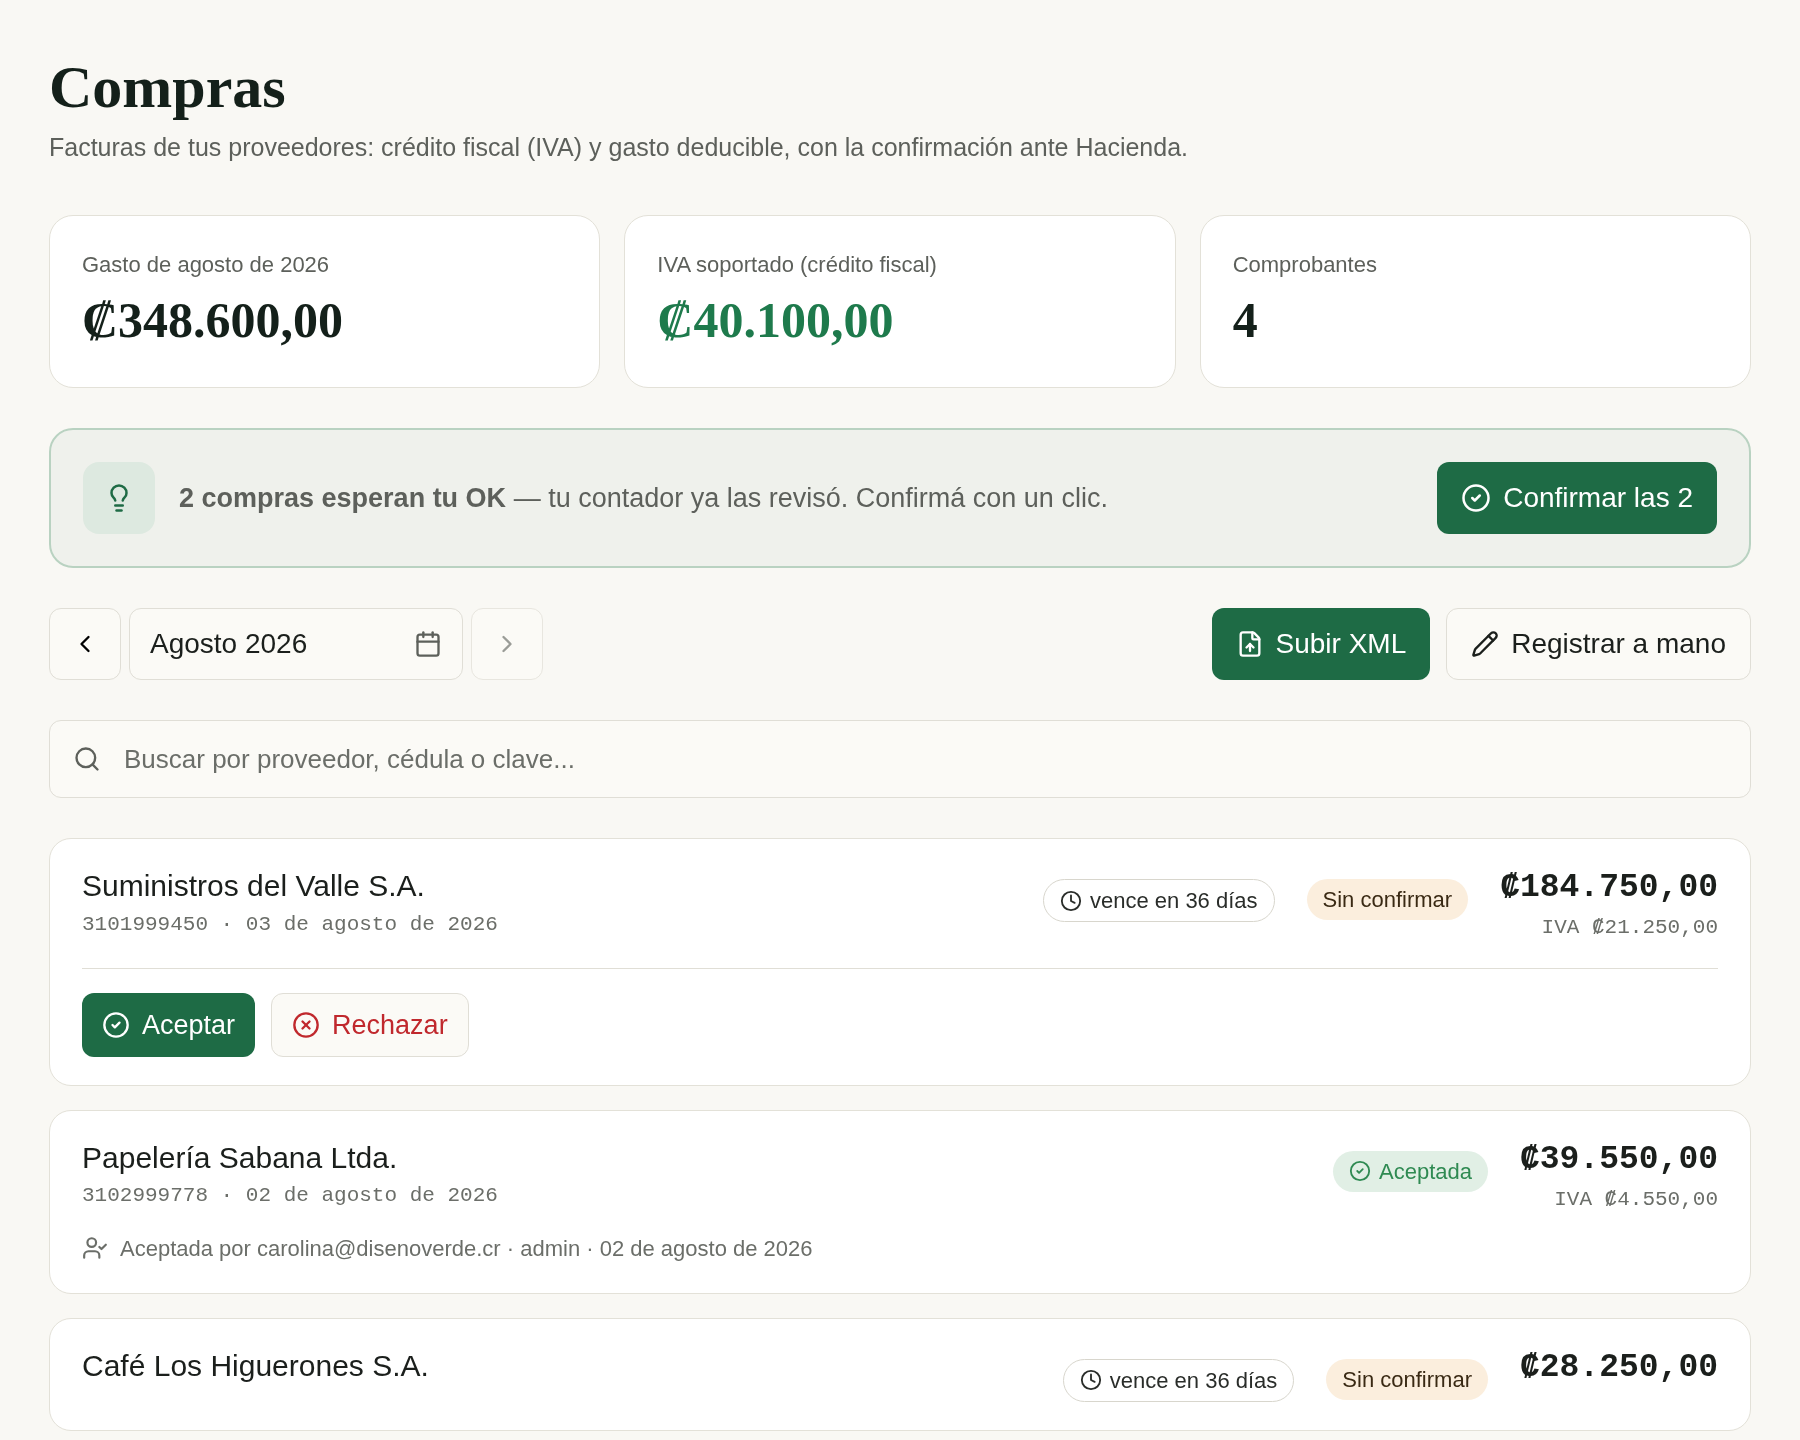 Image resolution: width=1800 pixels, height=1440 pixels. I want to click on upload-xml-button: Subir XML, so click(1321, 644).